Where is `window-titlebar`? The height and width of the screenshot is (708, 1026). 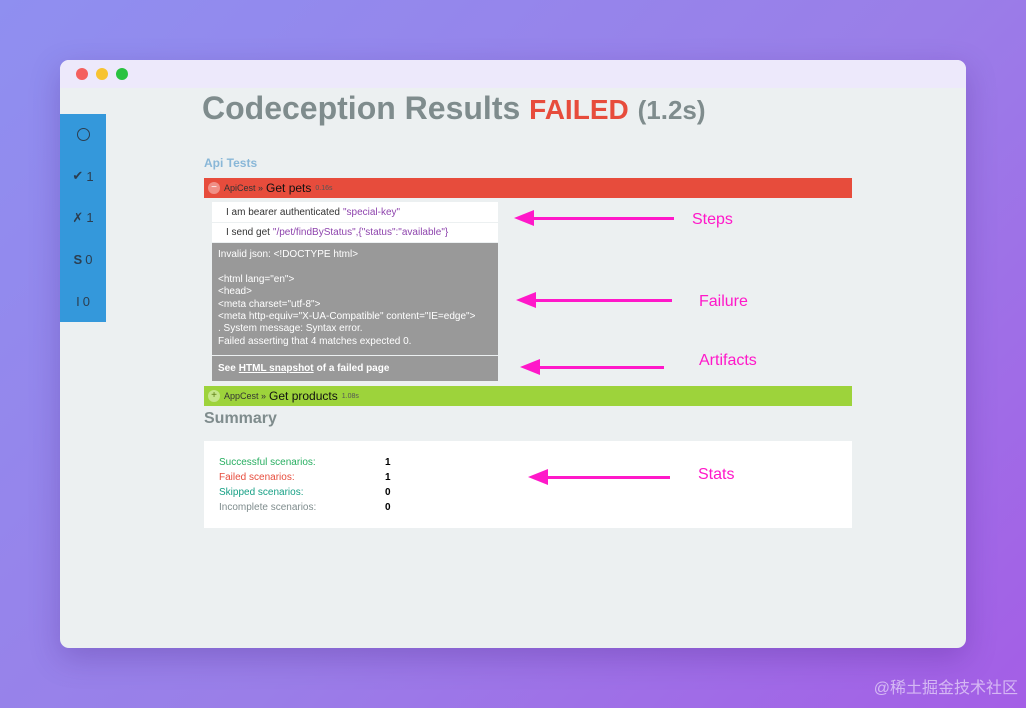
window-titlebar is located at coordinates (513, 74).